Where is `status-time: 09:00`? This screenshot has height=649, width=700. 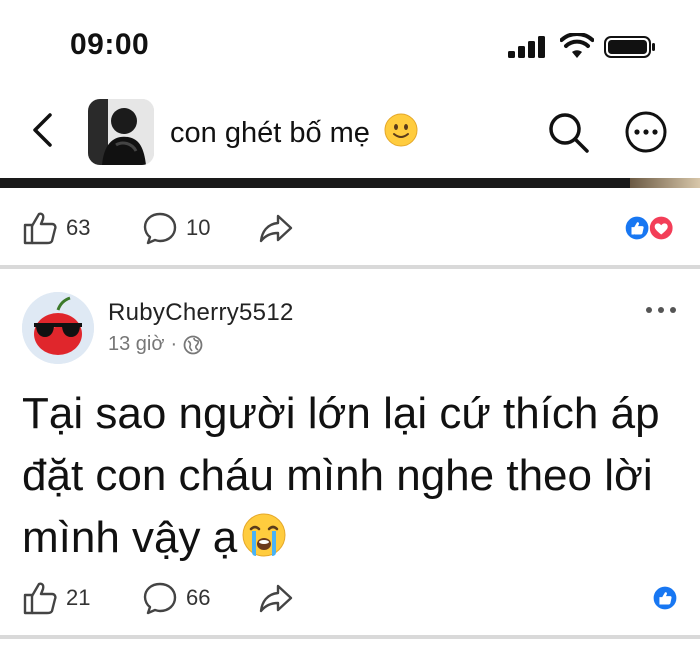
status-time: 09:00 is located at coordinates (110, 44).